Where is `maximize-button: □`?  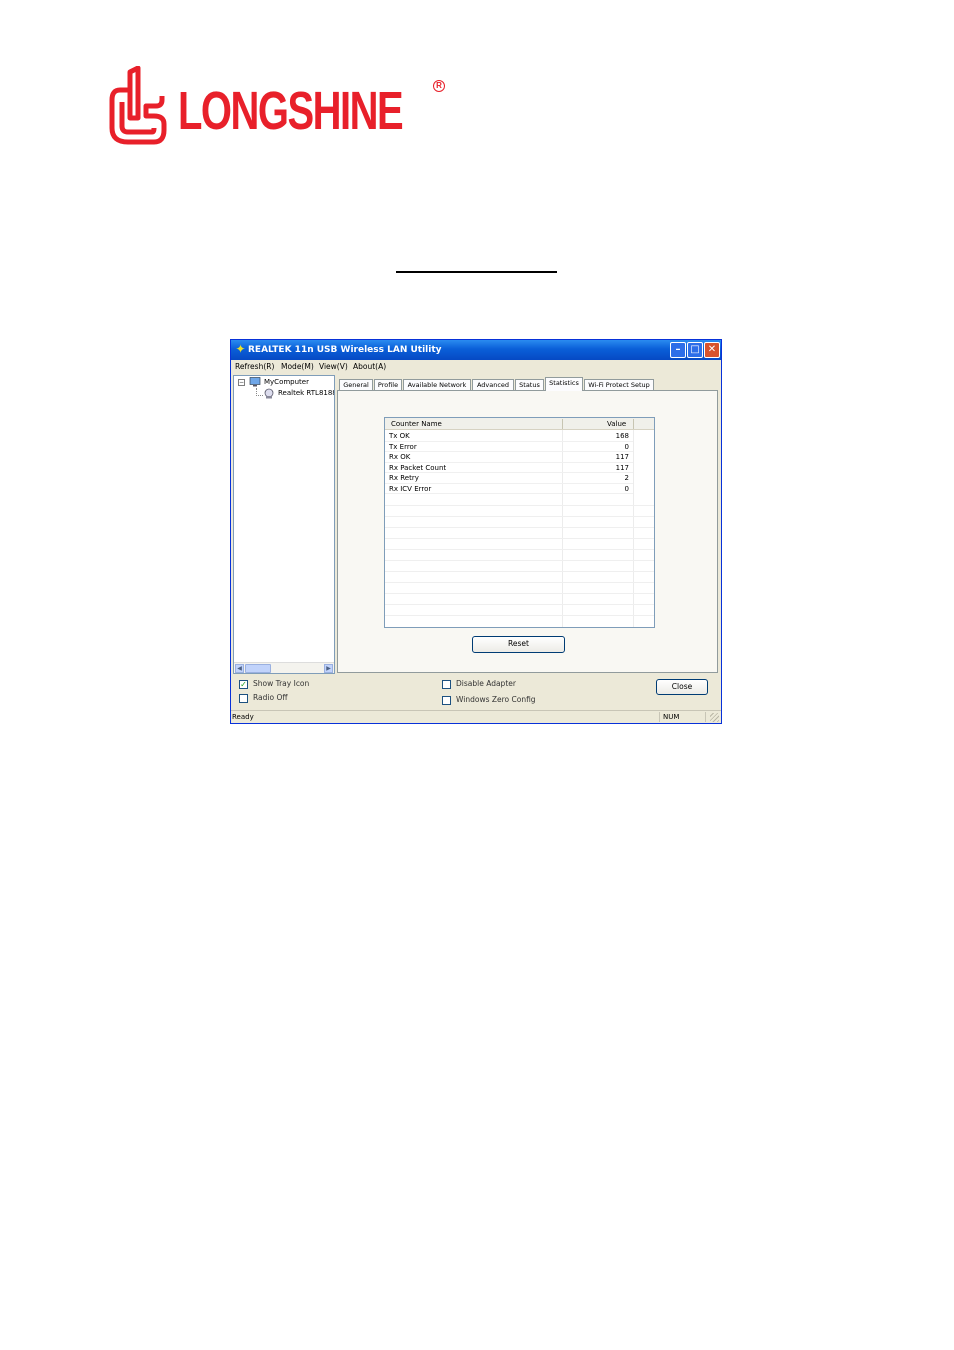 maximize-button: □ is located at coordinates (695, 350).